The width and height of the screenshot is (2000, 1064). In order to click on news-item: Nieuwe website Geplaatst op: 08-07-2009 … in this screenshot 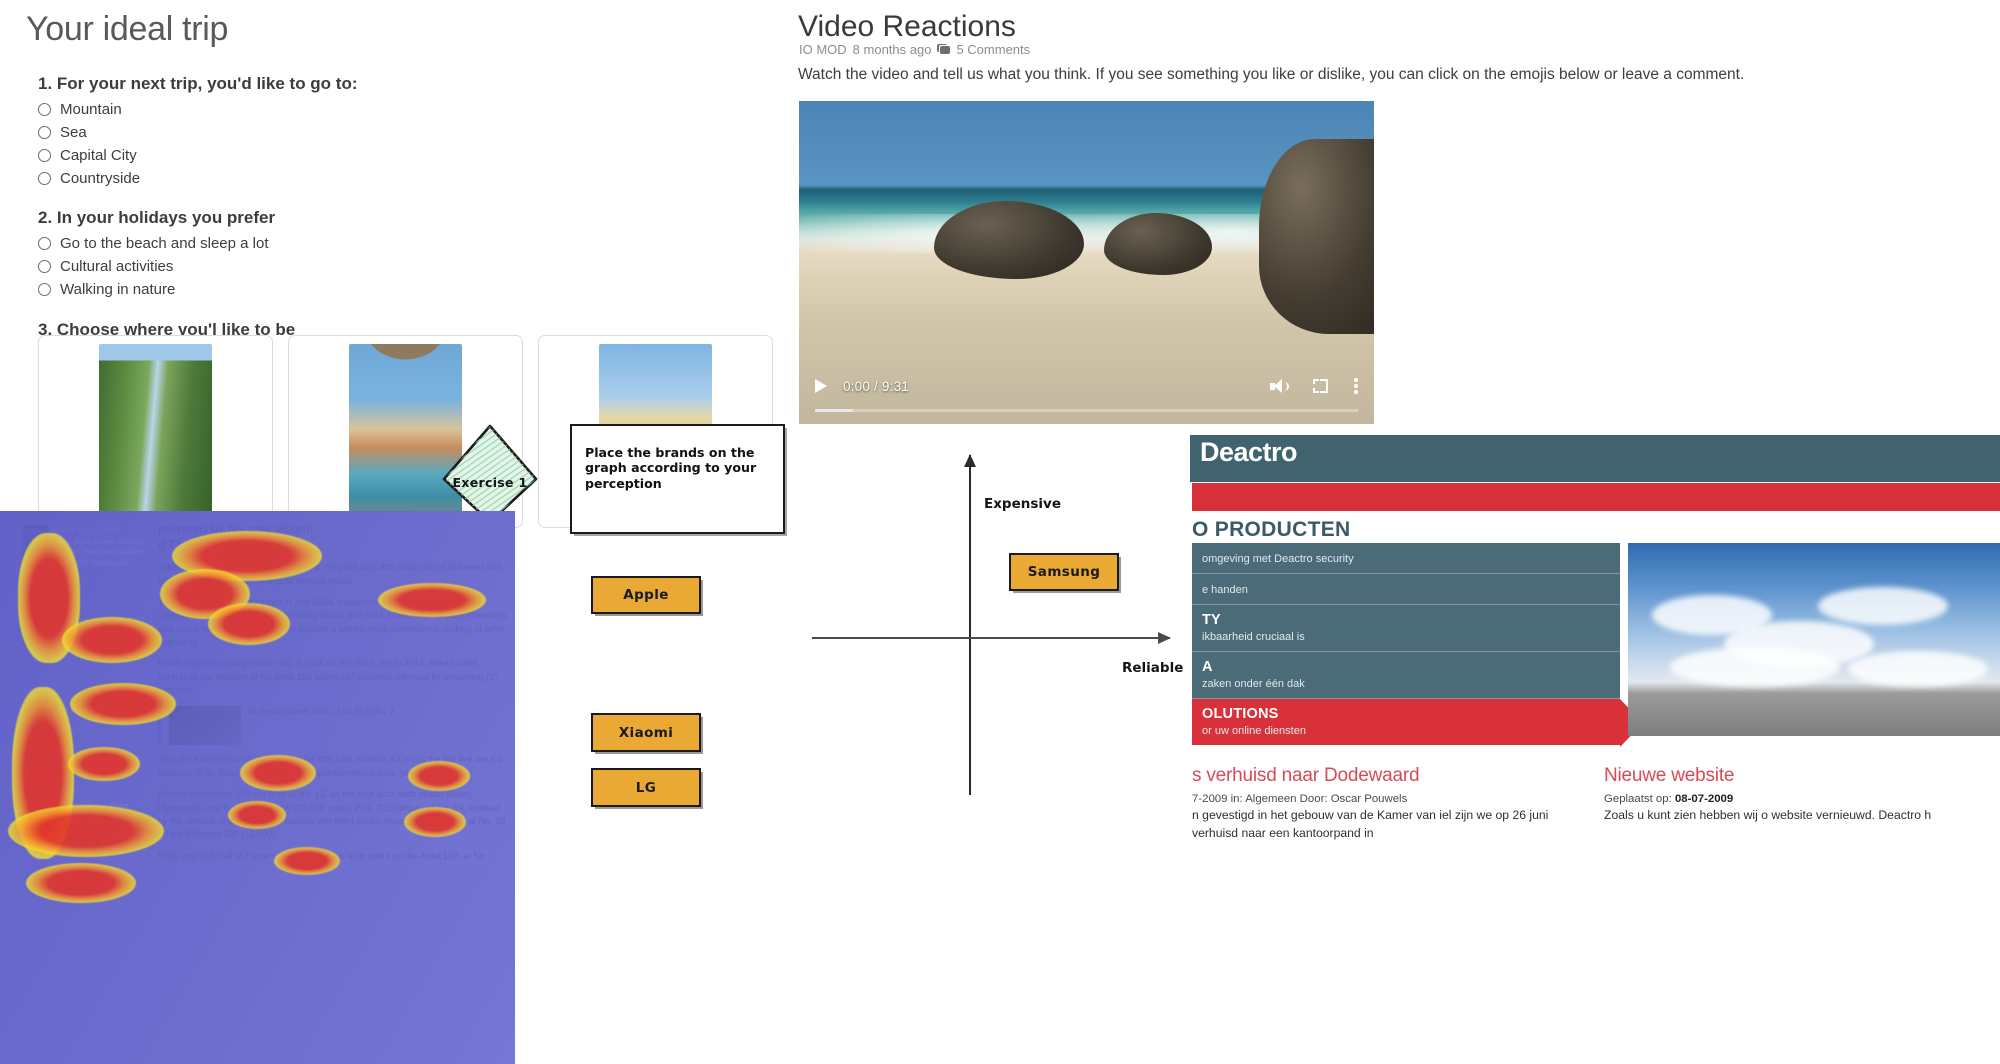, I will do `click(1790, 803)`.